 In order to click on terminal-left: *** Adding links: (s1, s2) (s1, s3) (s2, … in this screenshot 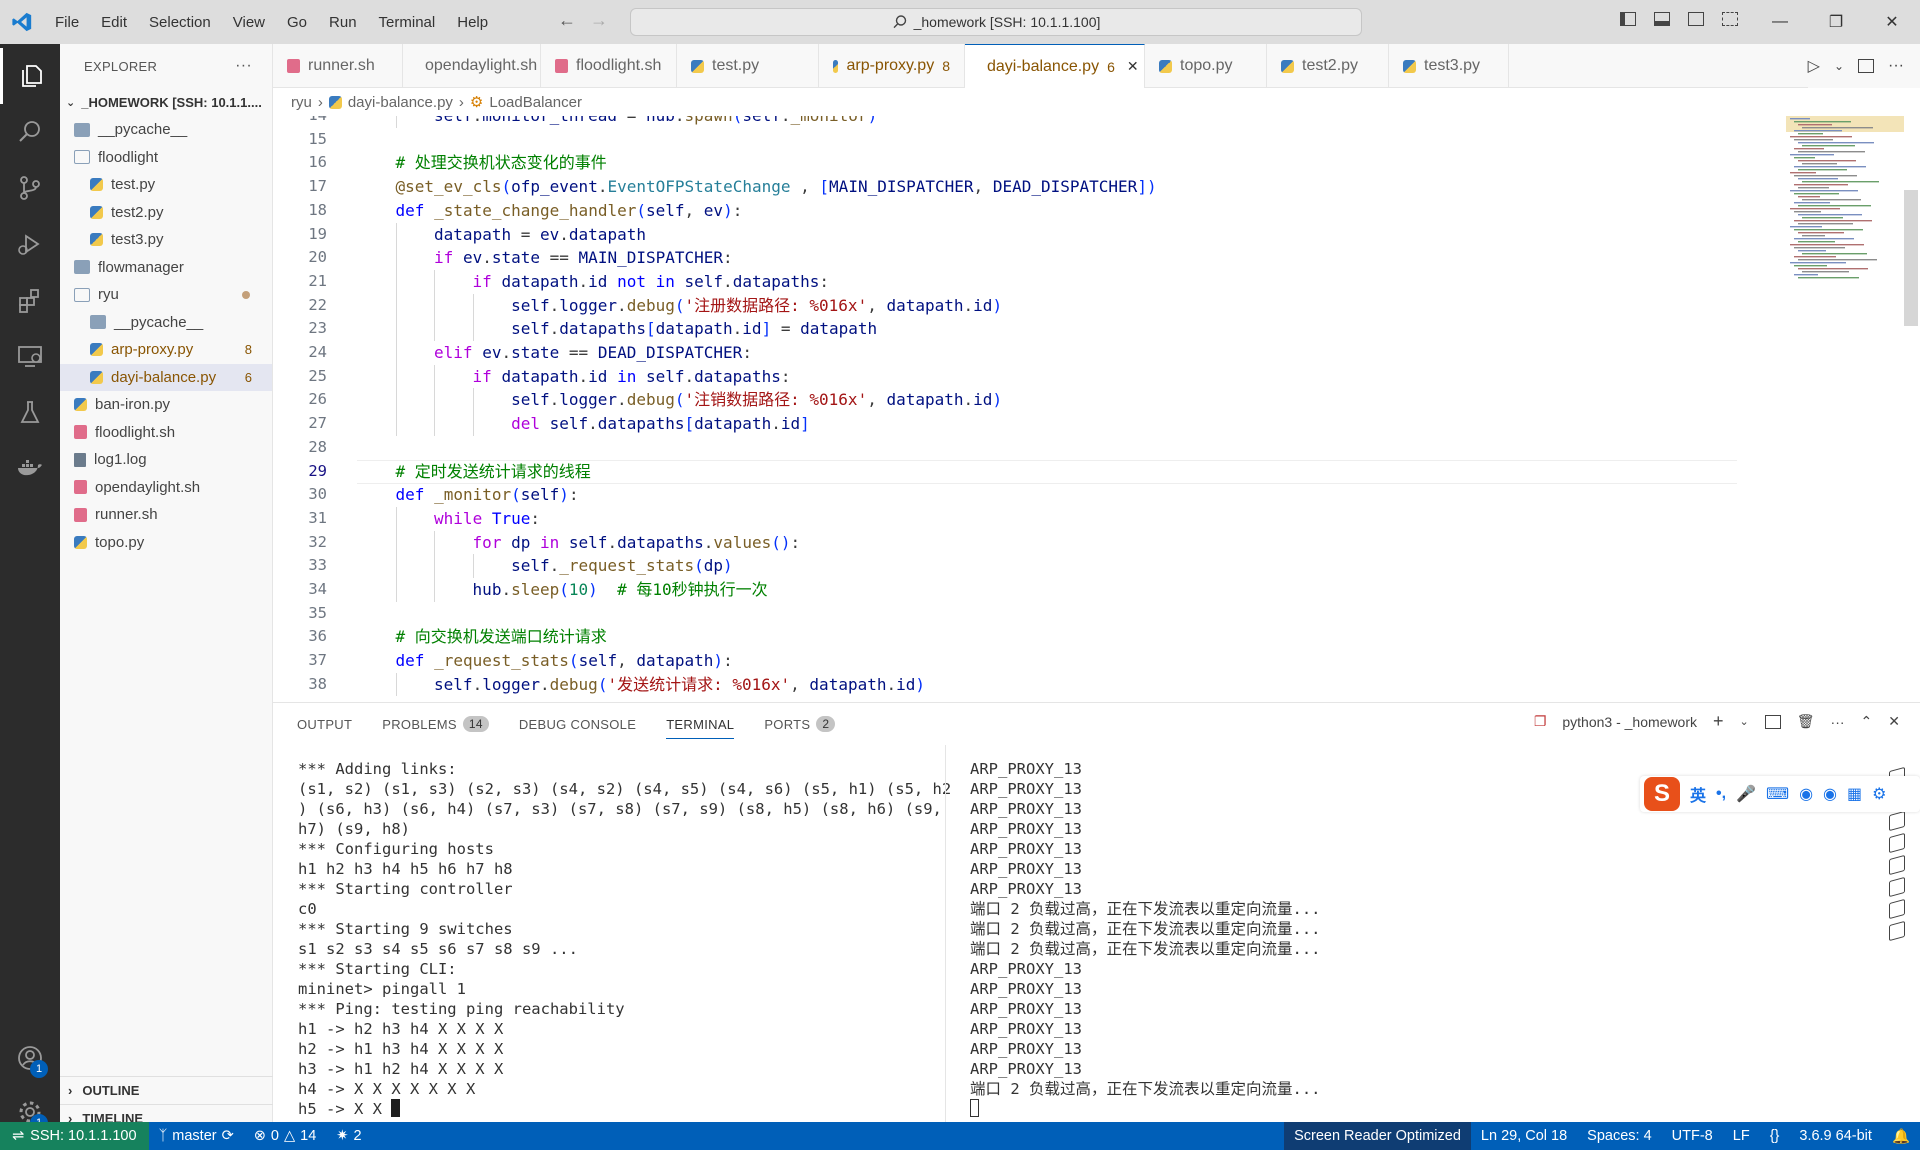, I will do `click(638, 939)`.